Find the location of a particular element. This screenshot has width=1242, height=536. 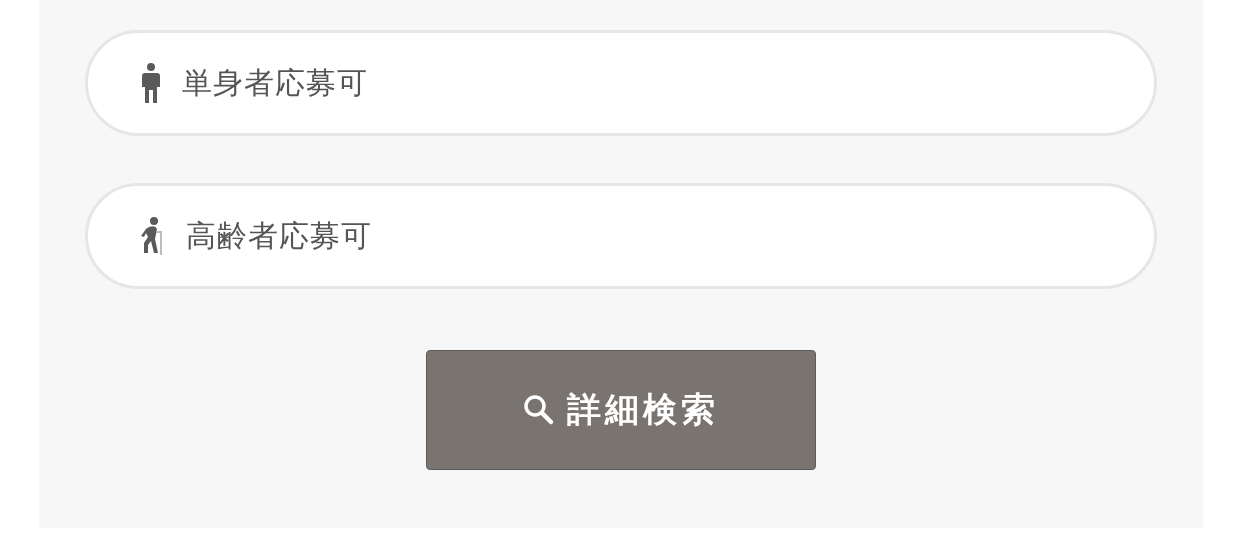

search-icon is located at coordinates (539, 410).